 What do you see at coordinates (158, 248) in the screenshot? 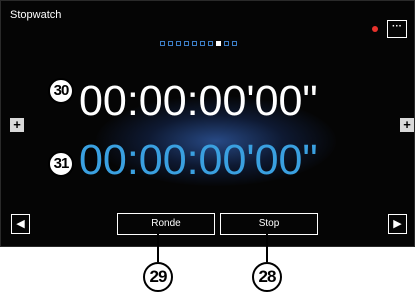
I see `lap-callout-leader` at bounding box center [158, 248].